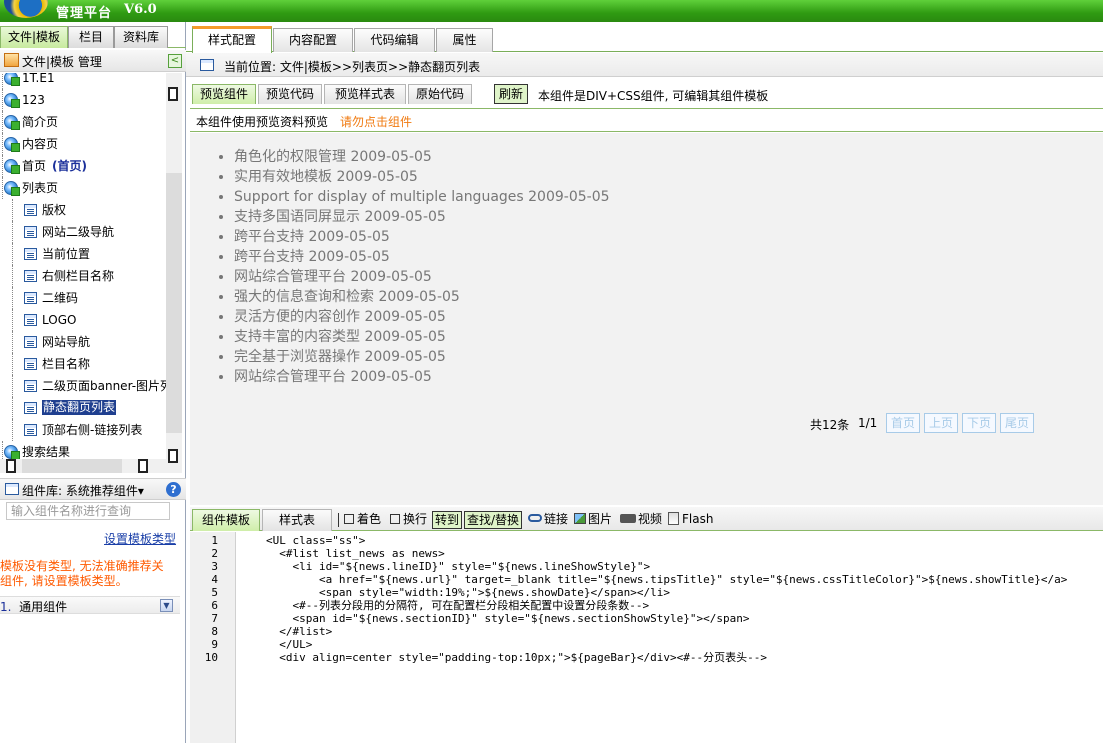  What do you see at coordinates (66, 364) in the screenshot?
I see `tree-node-label: 栏目名称` at bounding box center [66, 364].